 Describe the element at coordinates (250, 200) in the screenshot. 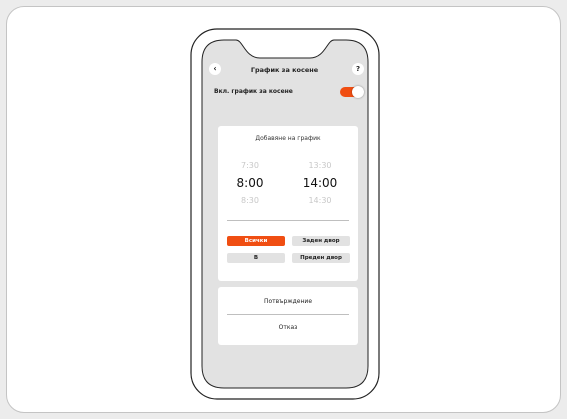

I see `start-time-option: 8:30` at that location.